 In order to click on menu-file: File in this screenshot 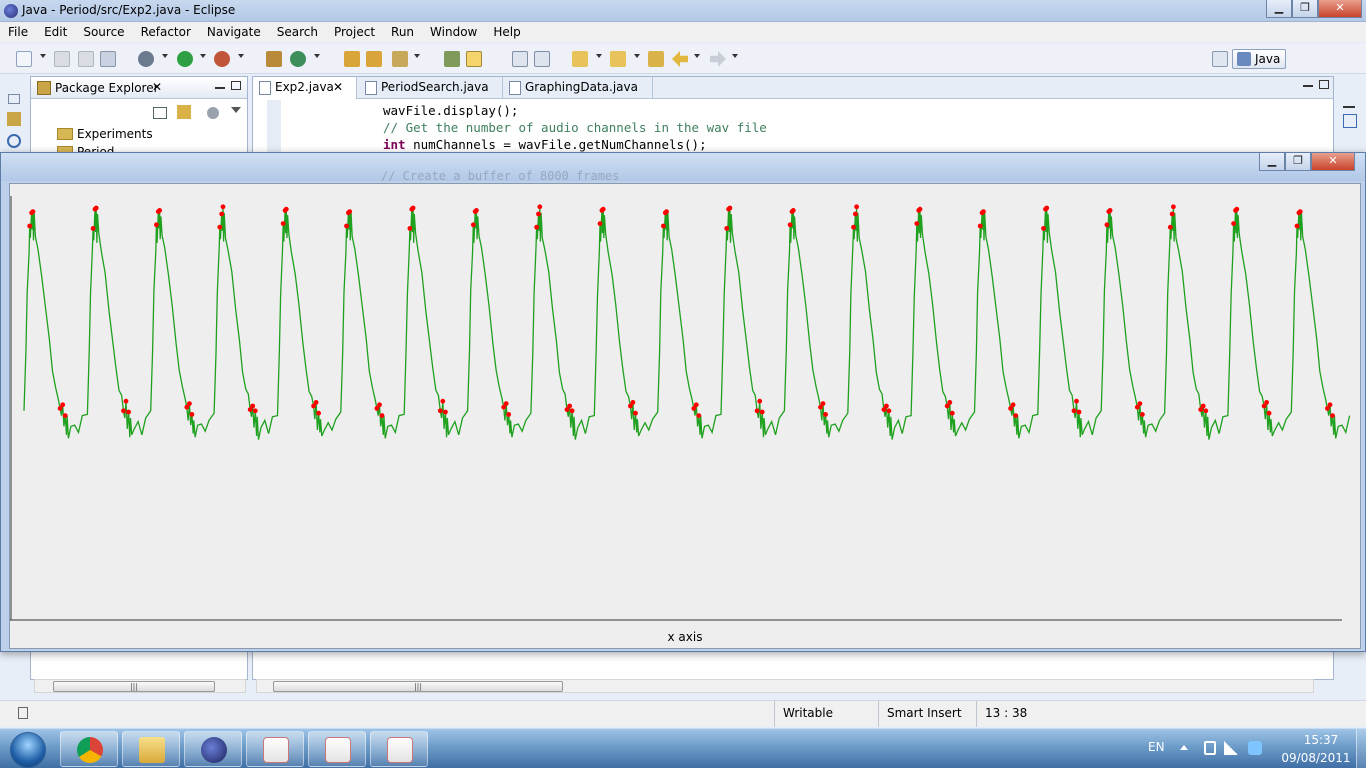, I will do `click(18, 32)`.